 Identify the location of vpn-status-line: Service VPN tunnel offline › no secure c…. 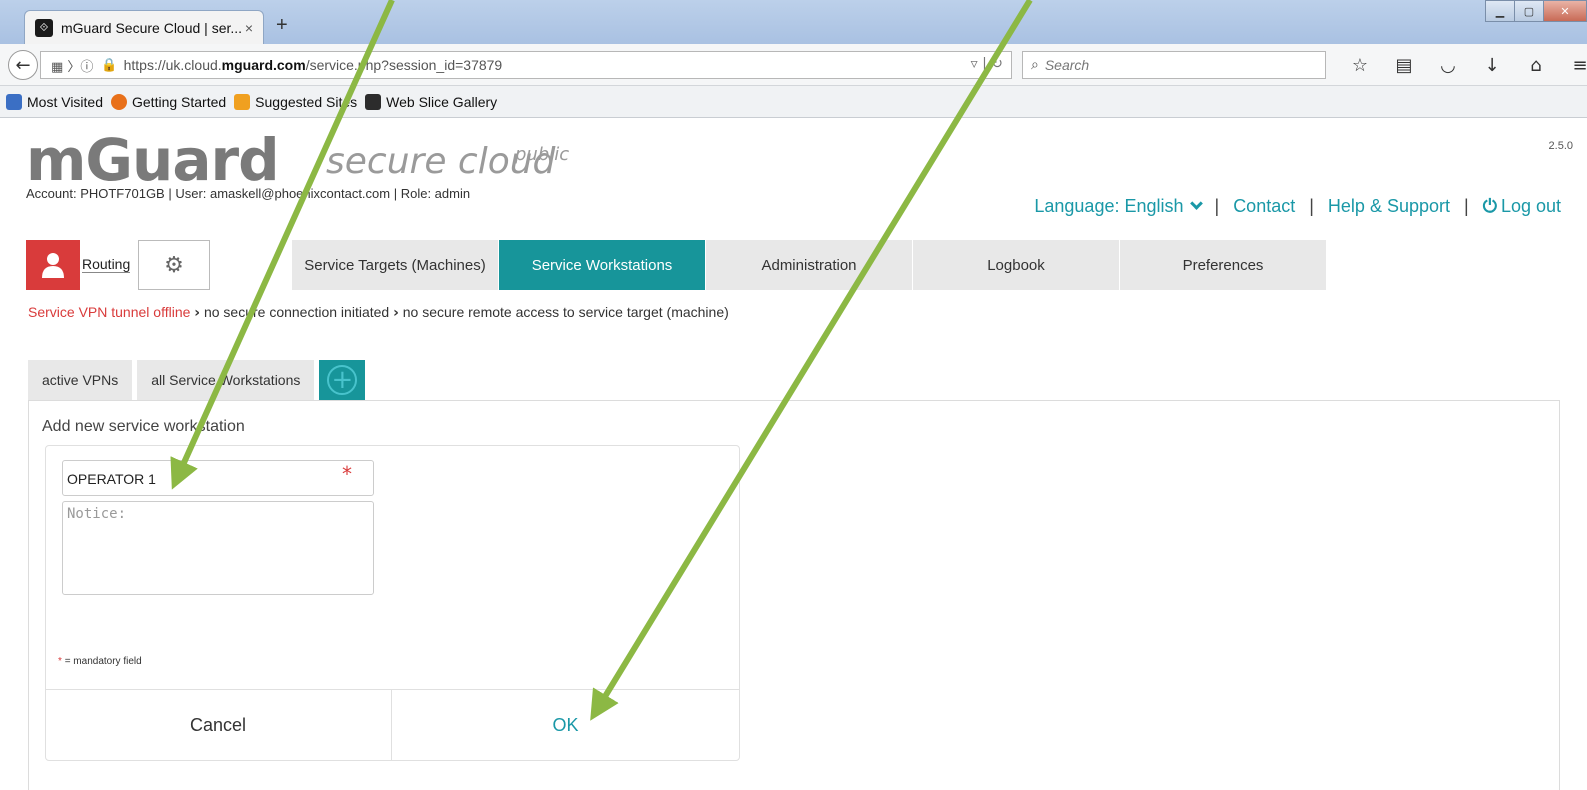
(378, 312).